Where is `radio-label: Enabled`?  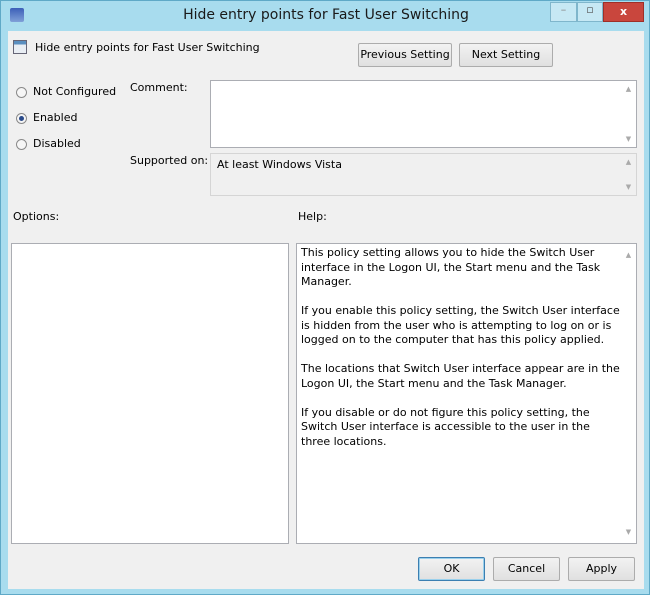 radio-label: Enabled is located at coordinates (55, 117).